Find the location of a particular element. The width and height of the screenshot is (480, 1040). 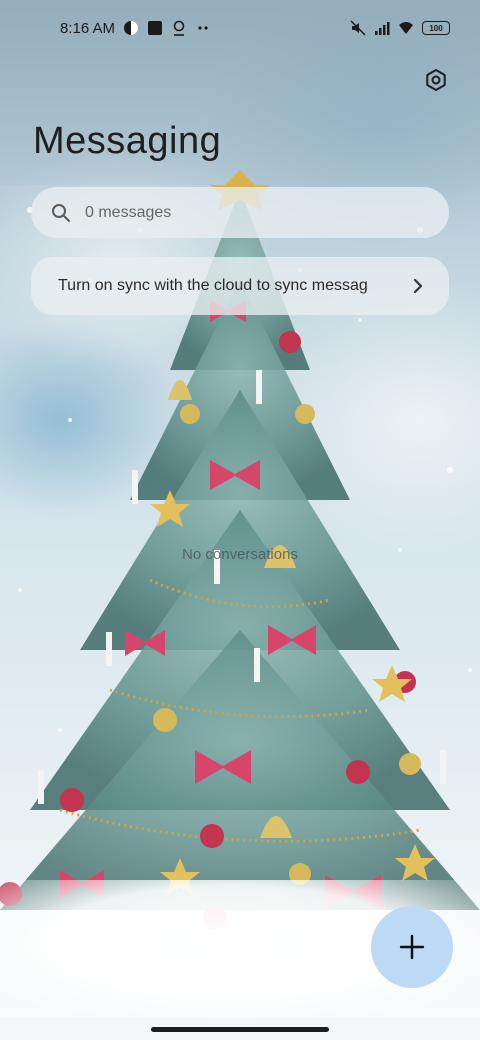

empty-state-text: No conversations is located at coordinates (240, 554).